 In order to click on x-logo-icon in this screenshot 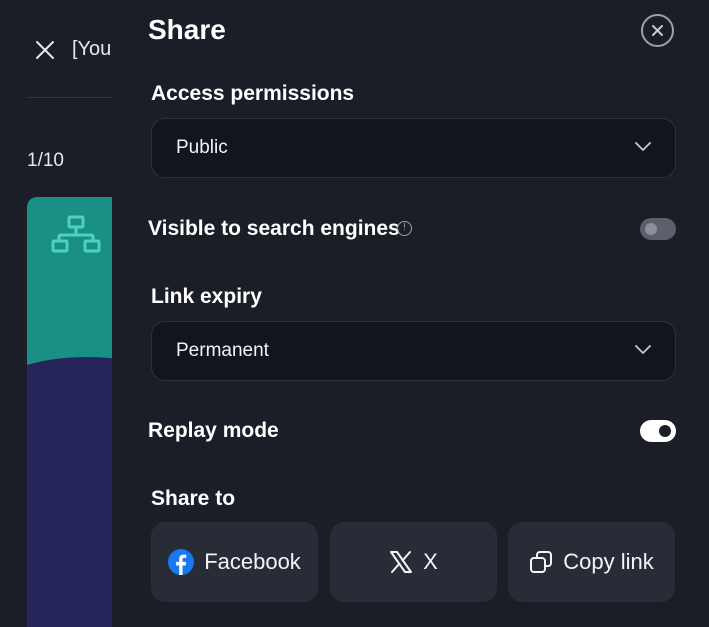, I will do `click(401, 562)`.